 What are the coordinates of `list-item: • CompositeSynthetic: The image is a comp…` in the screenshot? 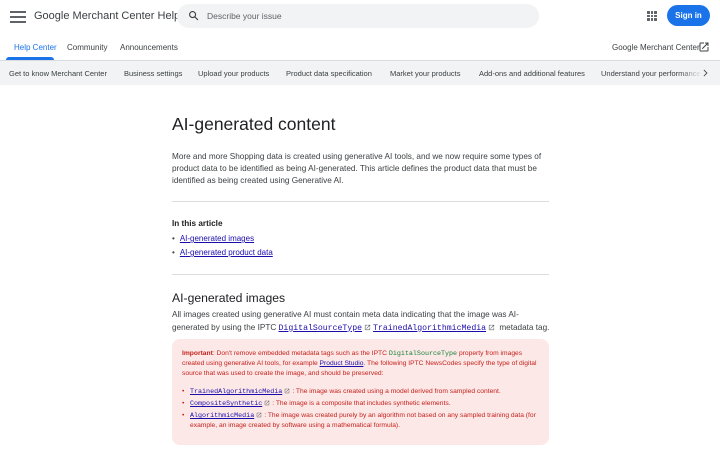 It's located at (316, 404).